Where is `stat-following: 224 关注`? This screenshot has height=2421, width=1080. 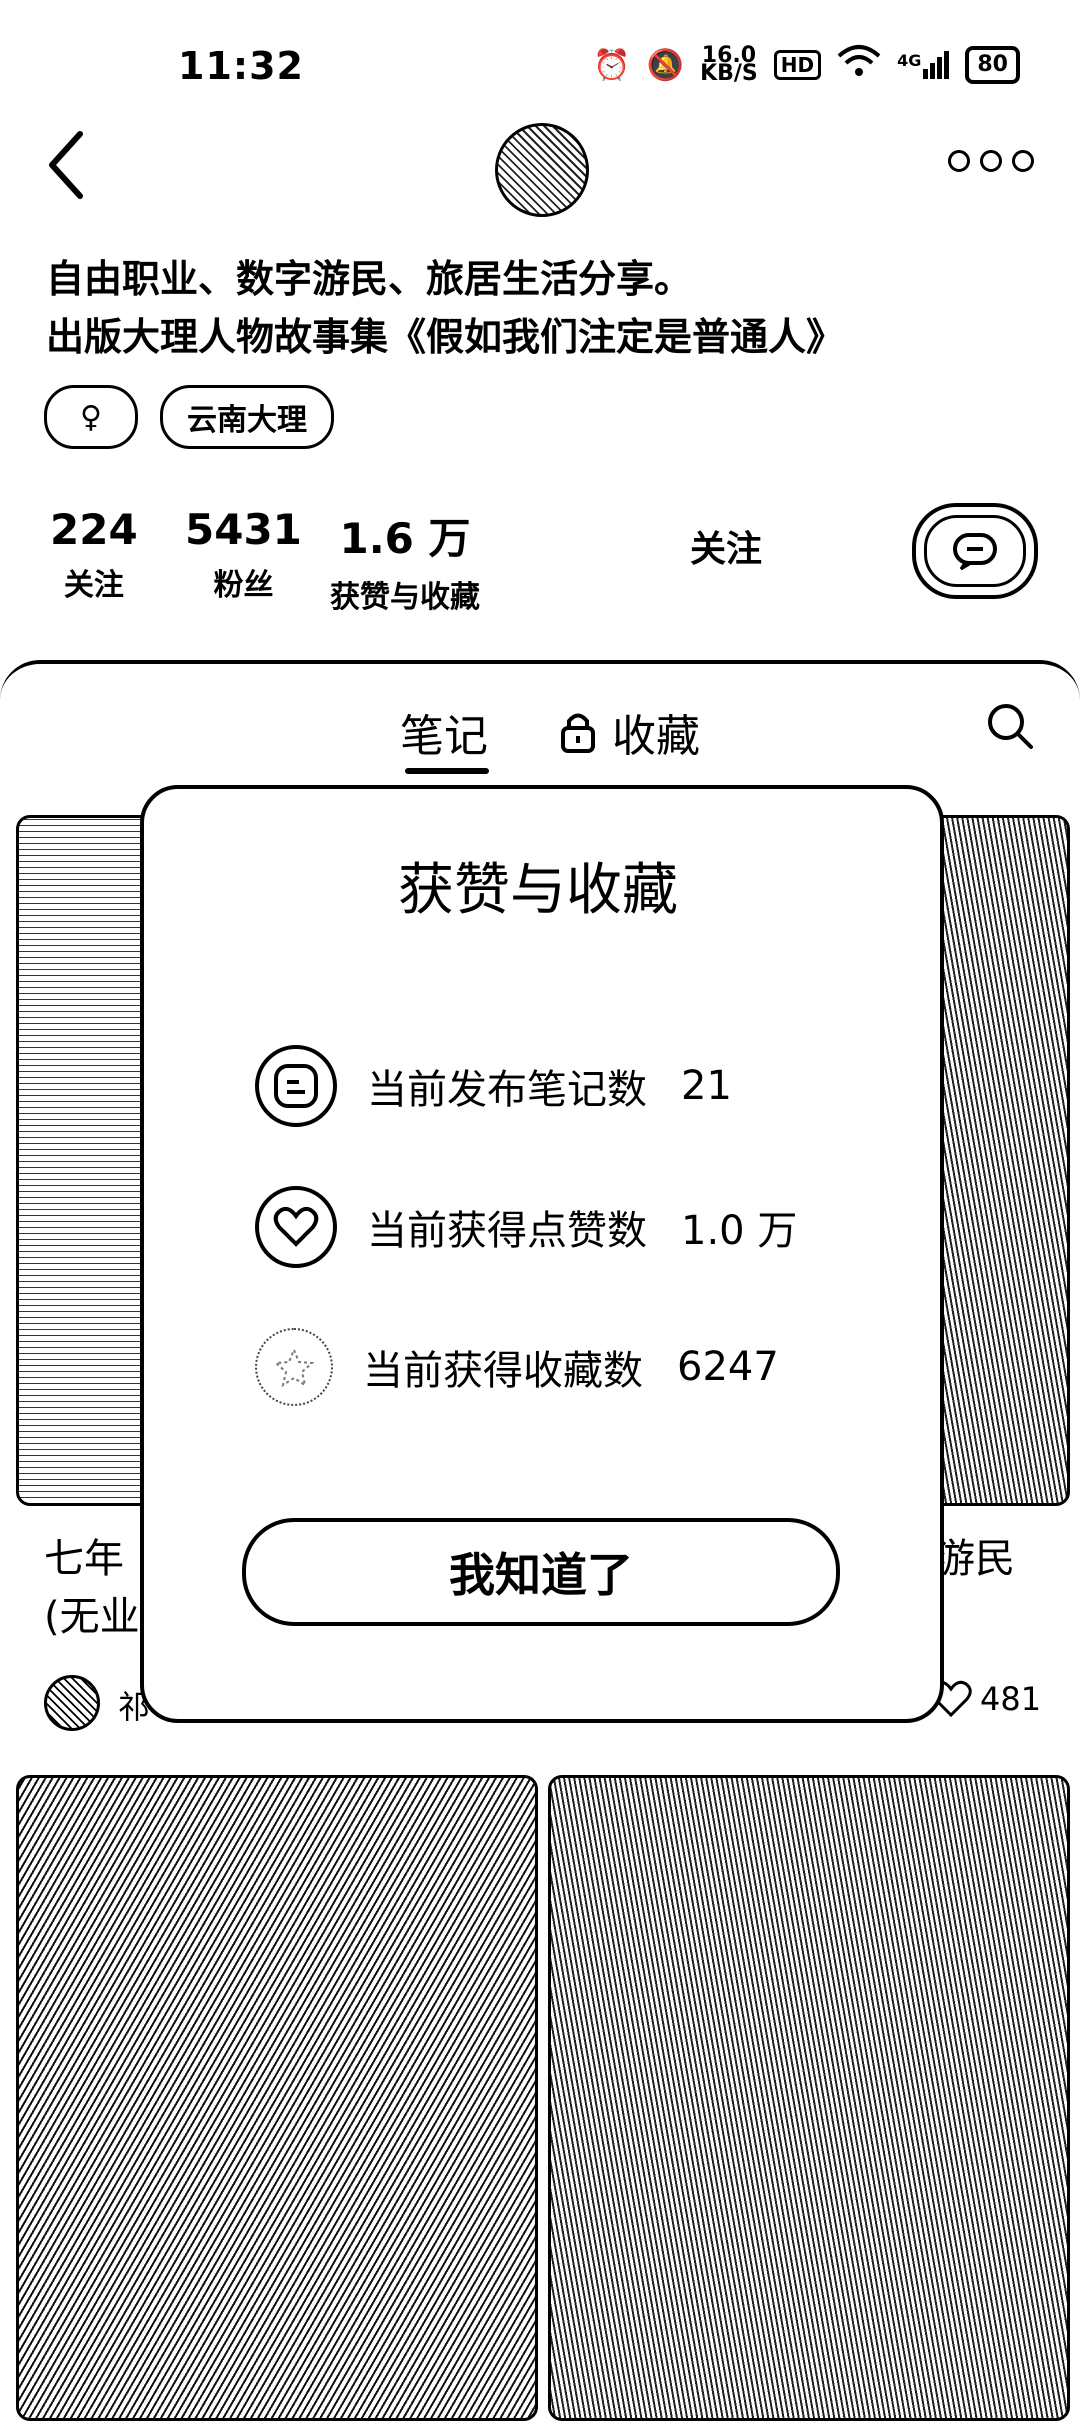 stat-following: 224 关注 is located at coordinates (94, 554).